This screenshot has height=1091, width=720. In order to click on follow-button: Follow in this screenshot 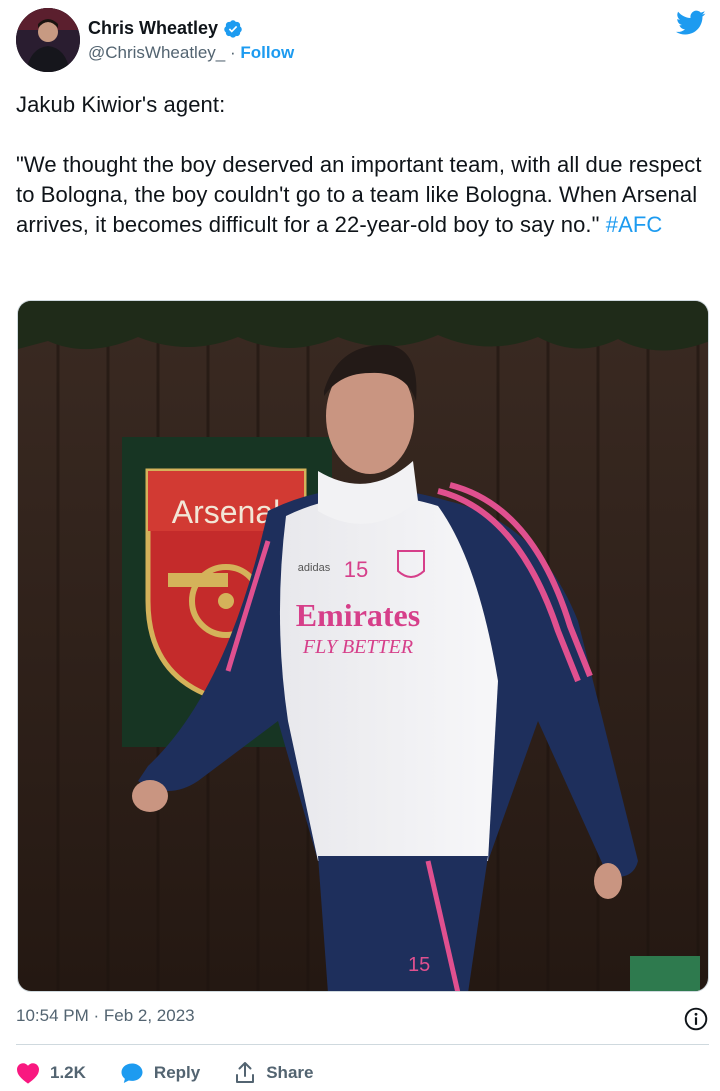, I will do `click(267, 52)`.